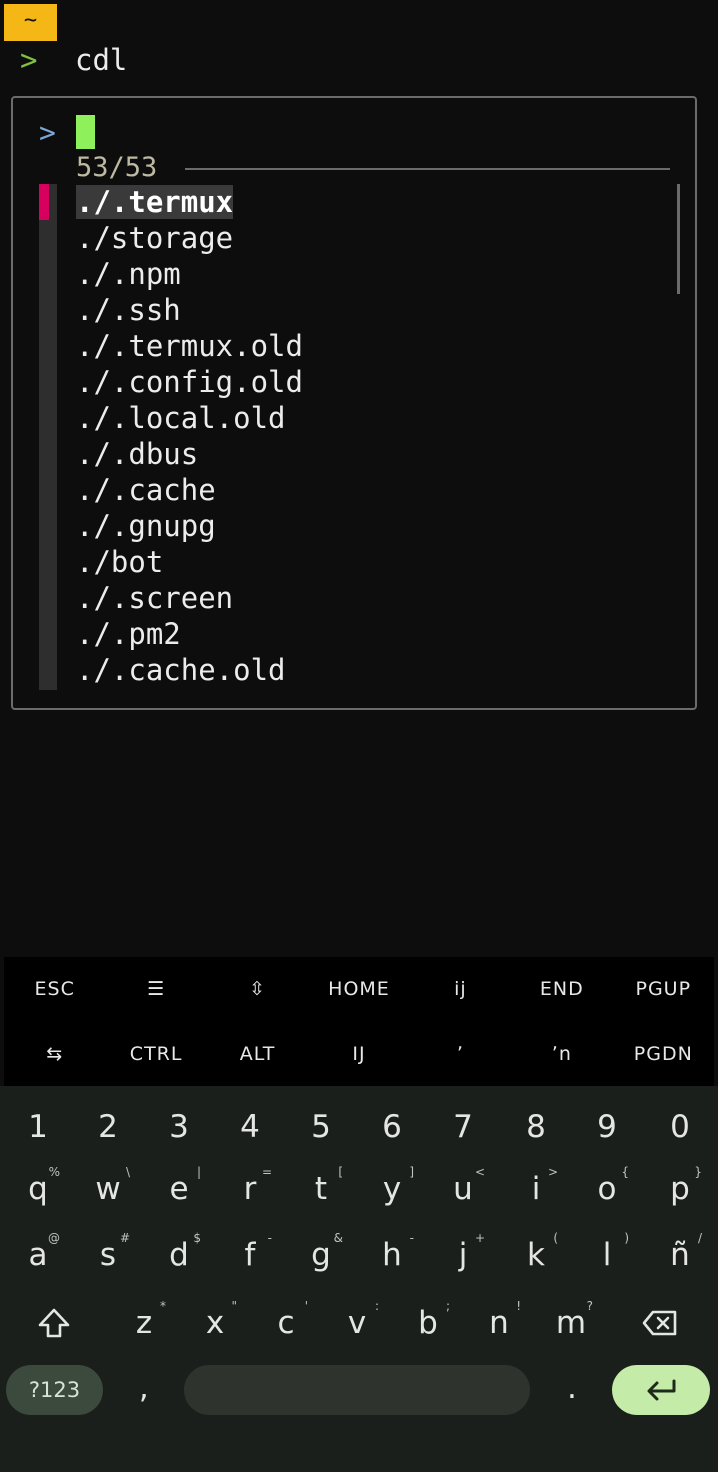  What do you see at coordinates (189, 238) in the screenshot?
I see `fzf-result-item: ./storage` at bounding box center [189, 238].